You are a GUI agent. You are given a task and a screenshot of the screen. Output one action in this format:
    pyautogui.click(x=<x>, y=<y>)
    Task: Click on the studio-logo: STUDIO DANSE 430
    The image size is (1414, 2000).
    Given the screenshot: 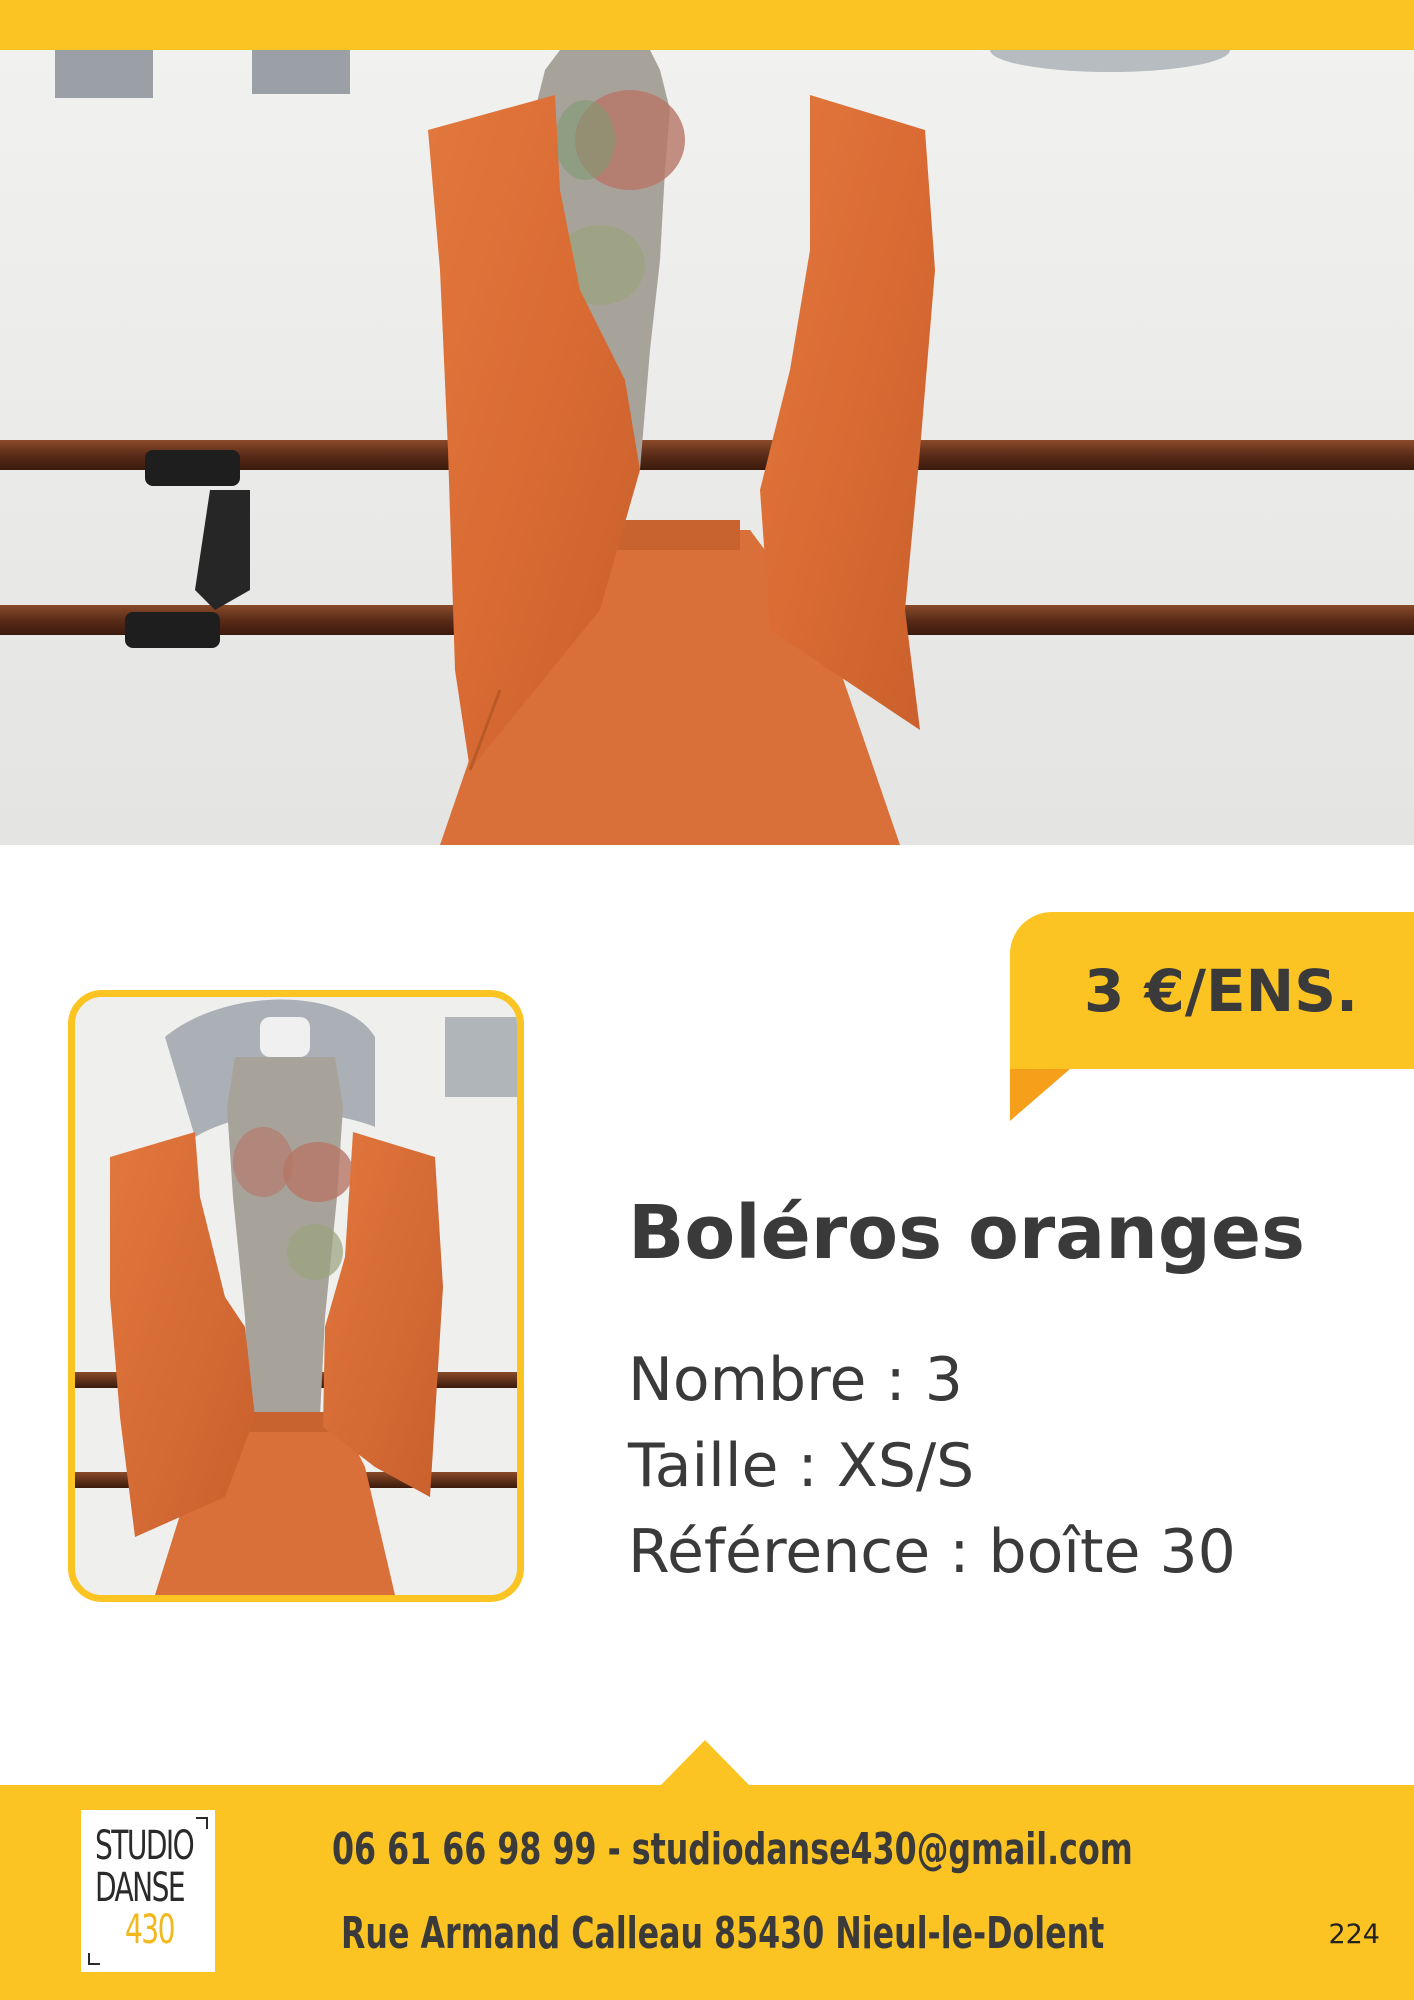 What is the action you would take?
    pyautogui.click(x=148, y=1891)
    